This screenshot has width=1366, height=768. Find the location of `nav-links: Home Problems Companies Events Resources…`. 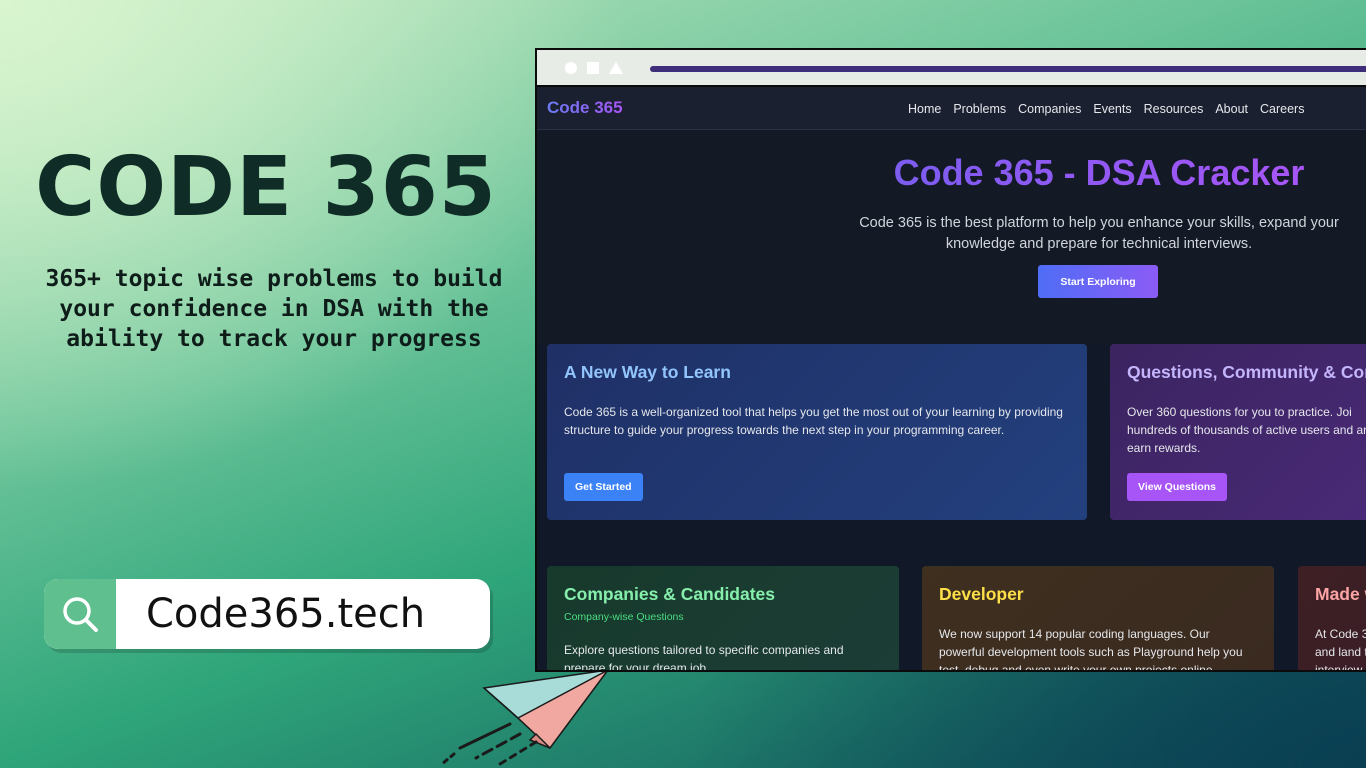

nav-links: Home Problems Companies Events Resources… is located at coordinates (1112, 108).